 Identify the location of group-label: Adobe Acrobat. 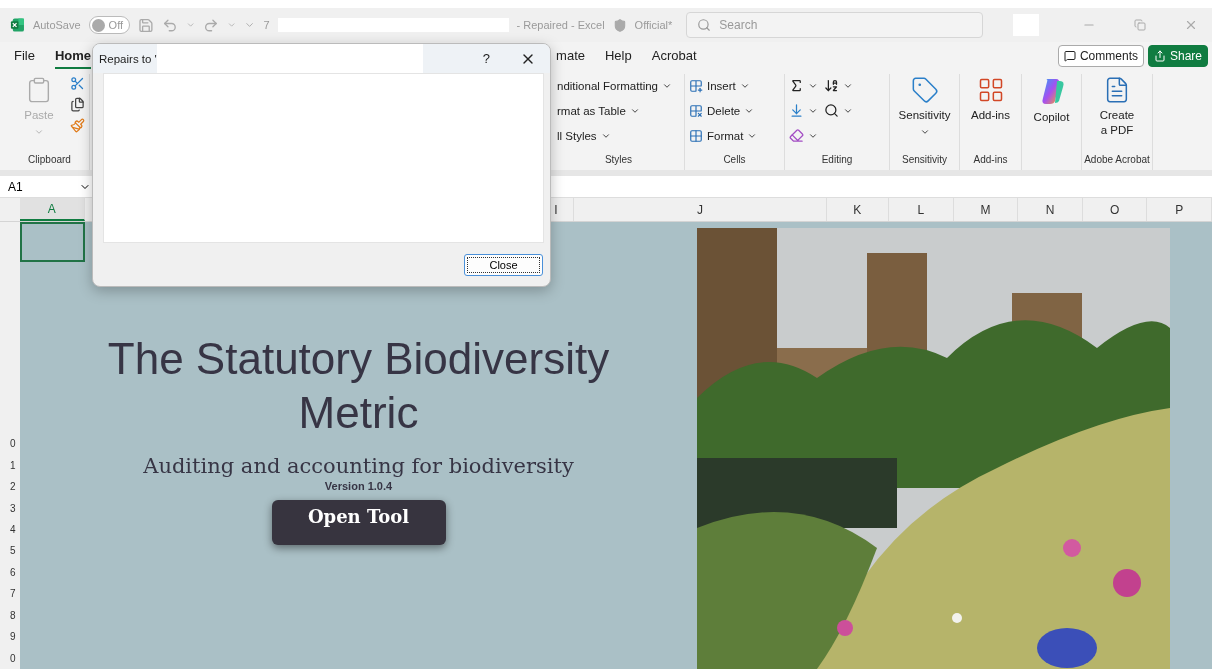
(1117, 160).